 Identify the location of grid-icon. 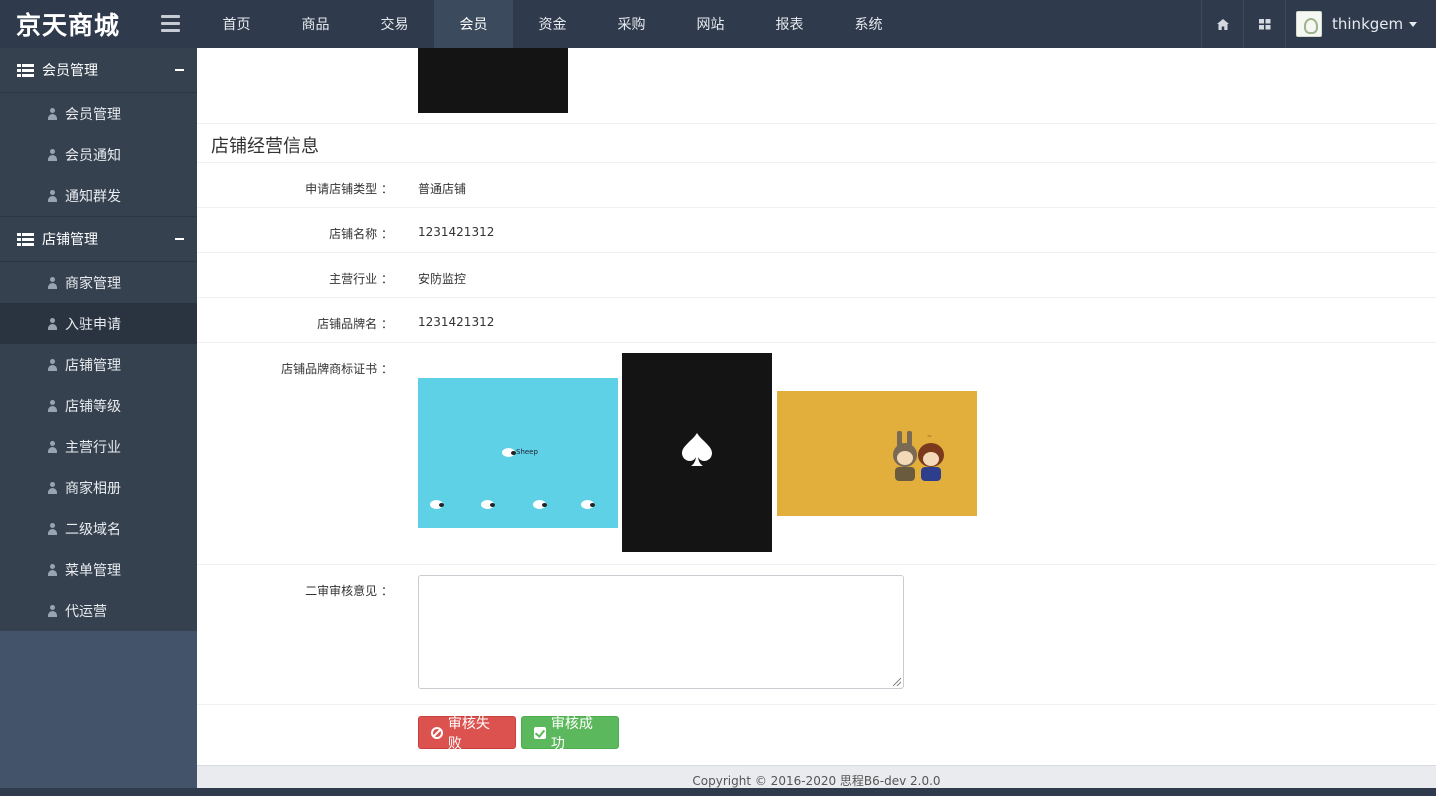
(1264, 23).